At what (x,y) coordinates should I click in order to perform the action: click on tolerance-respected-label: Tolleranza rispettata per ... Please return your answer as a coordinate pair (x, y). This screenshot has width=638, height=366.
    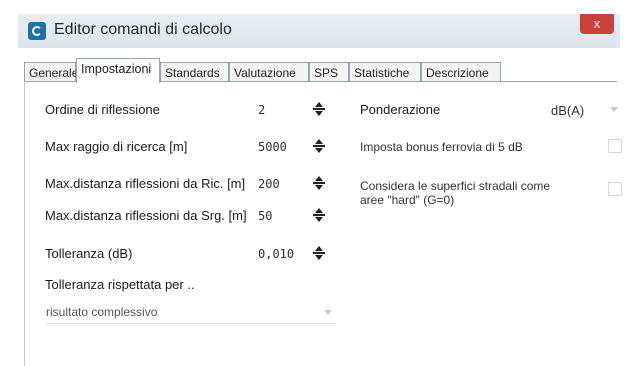
    Looking at the image, I should click on (120, 284).